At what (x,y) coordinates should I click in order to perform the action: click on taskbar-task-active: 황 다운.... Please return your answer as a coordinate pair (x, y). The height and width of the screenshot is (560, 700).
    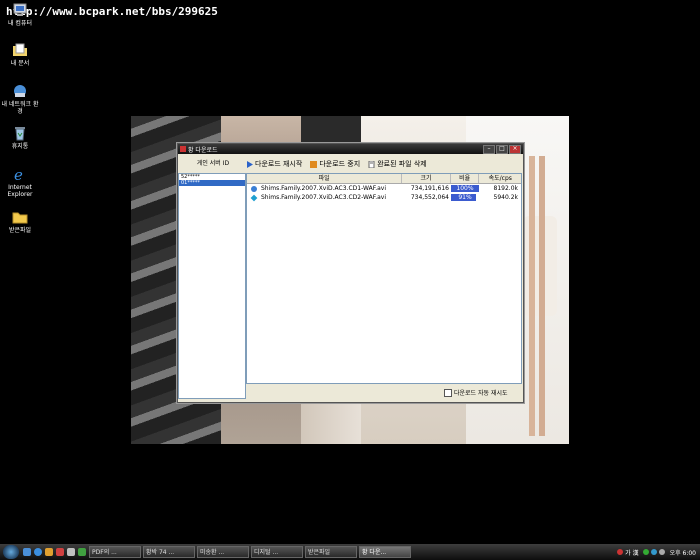
    Looking at the image, I should click on (385, 552).